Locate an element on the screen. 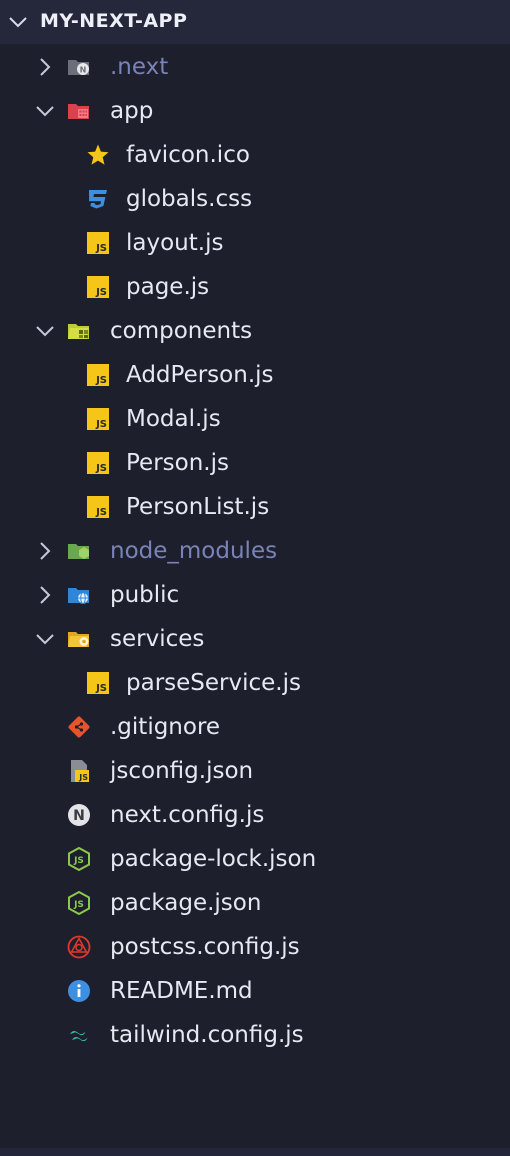 The width and height of the screenshot is (510, 1156). tree-item-tailwind-config: tailwind.config.js is located at coordinates (255, 1035).